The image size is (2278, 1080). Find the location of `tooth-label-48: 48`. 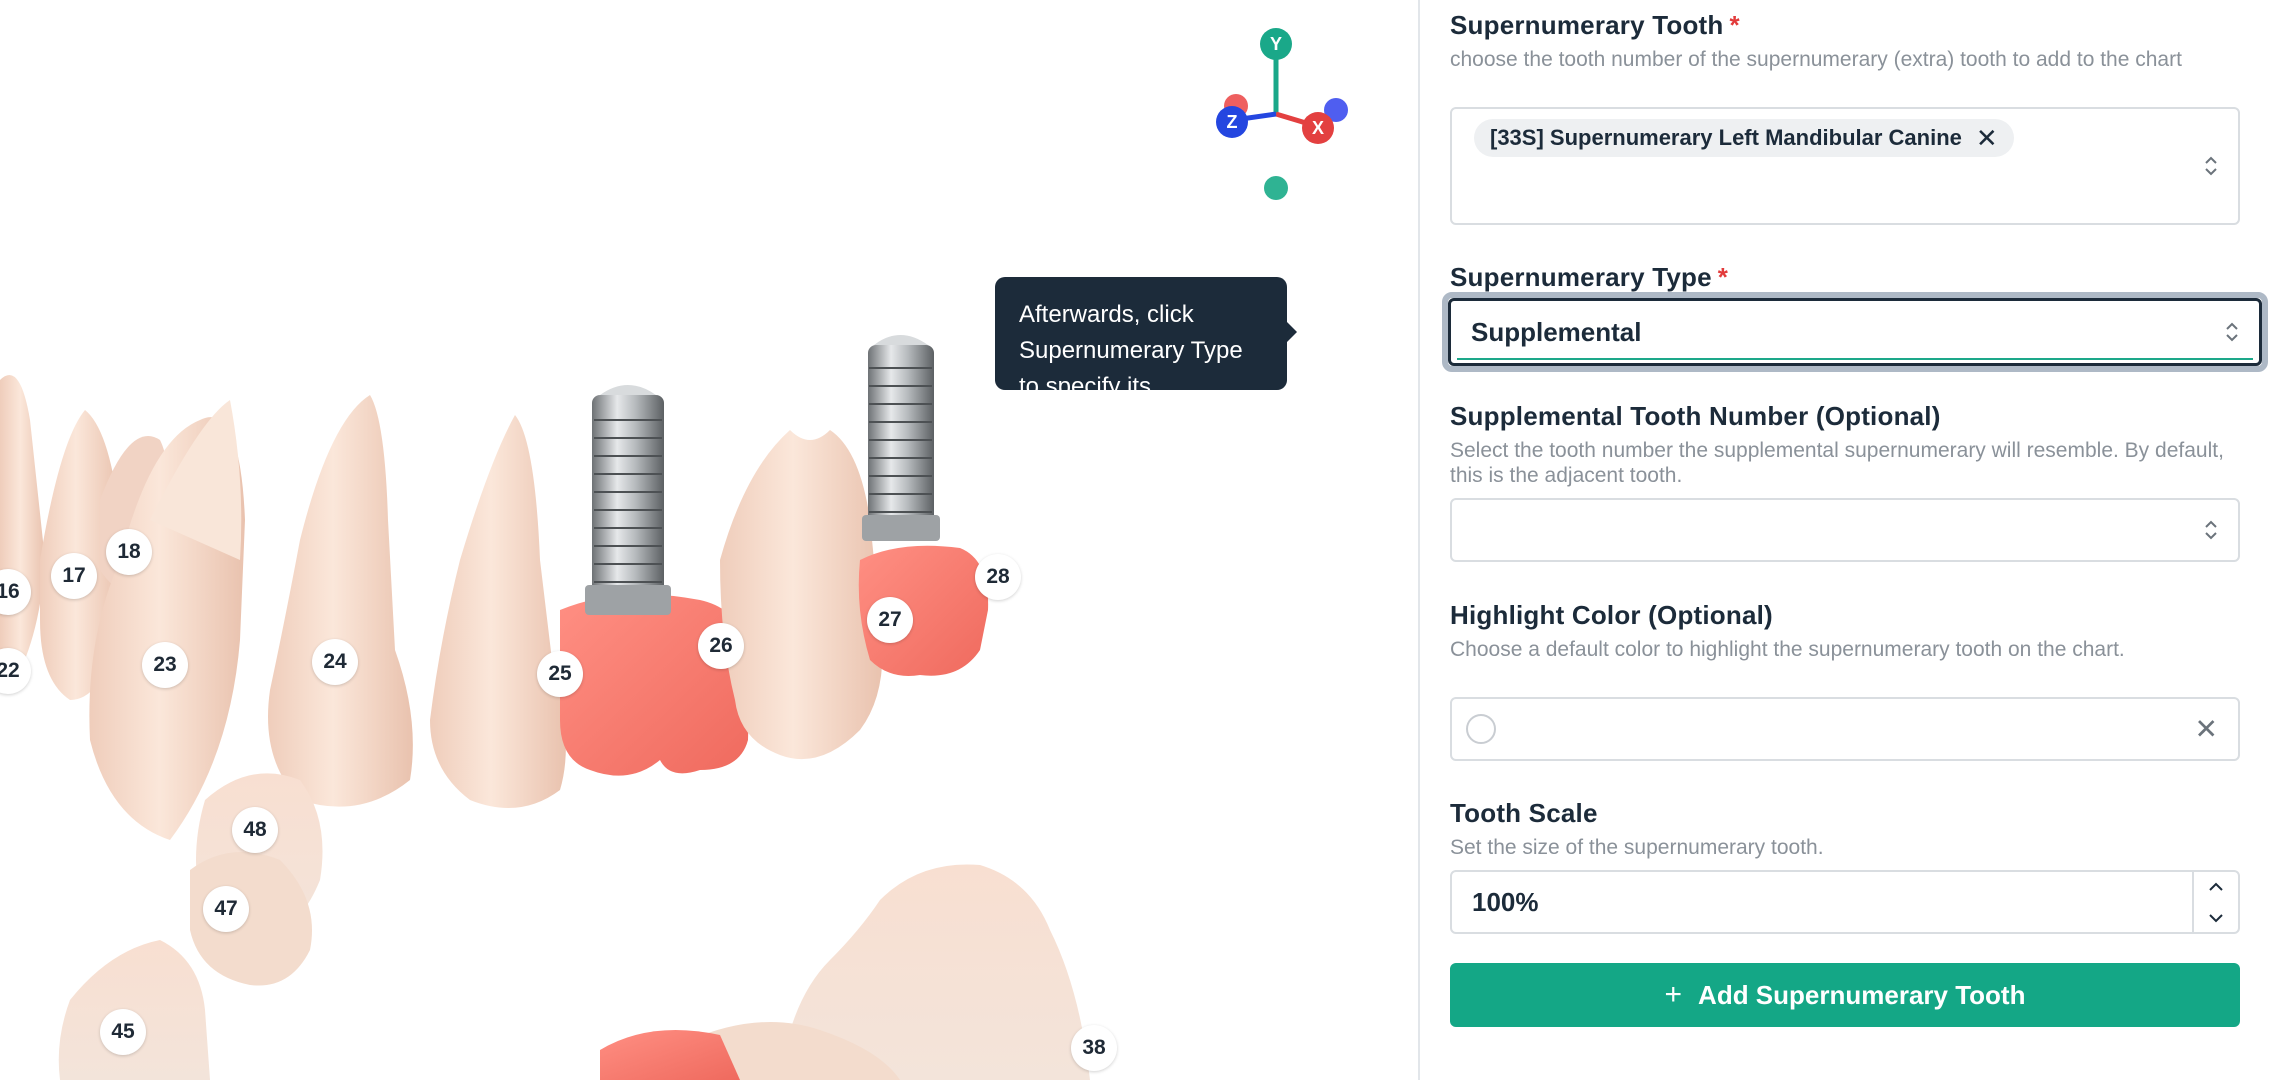

tooth-label-48: 48 is located at coordinates (255, 830).